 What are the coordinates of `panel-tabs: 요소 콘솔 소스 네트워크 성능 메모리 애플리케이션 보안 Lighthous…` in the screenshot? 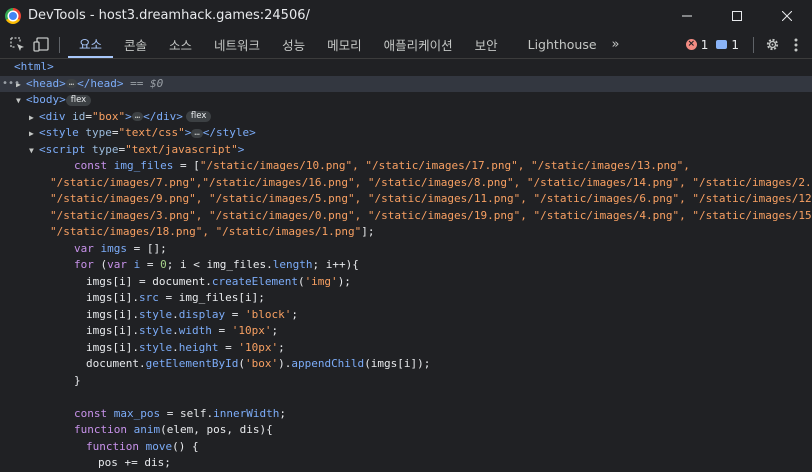 It's located at (345, 44).